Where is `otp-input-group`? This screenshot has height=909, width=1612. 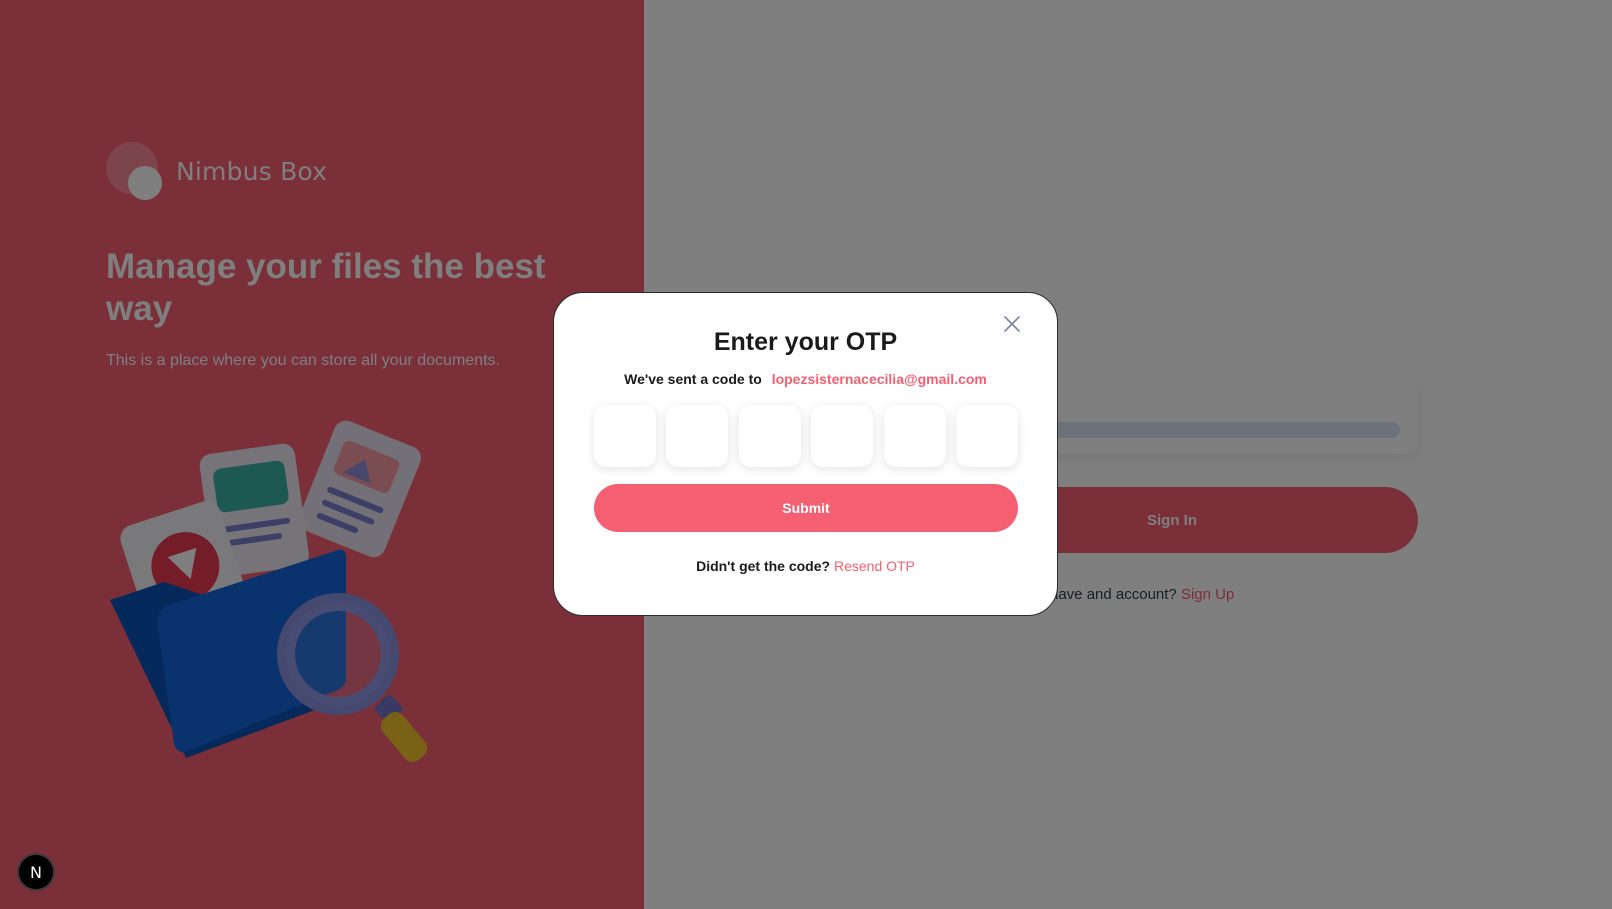
otp-input-group is located at coordinates (806, 436).